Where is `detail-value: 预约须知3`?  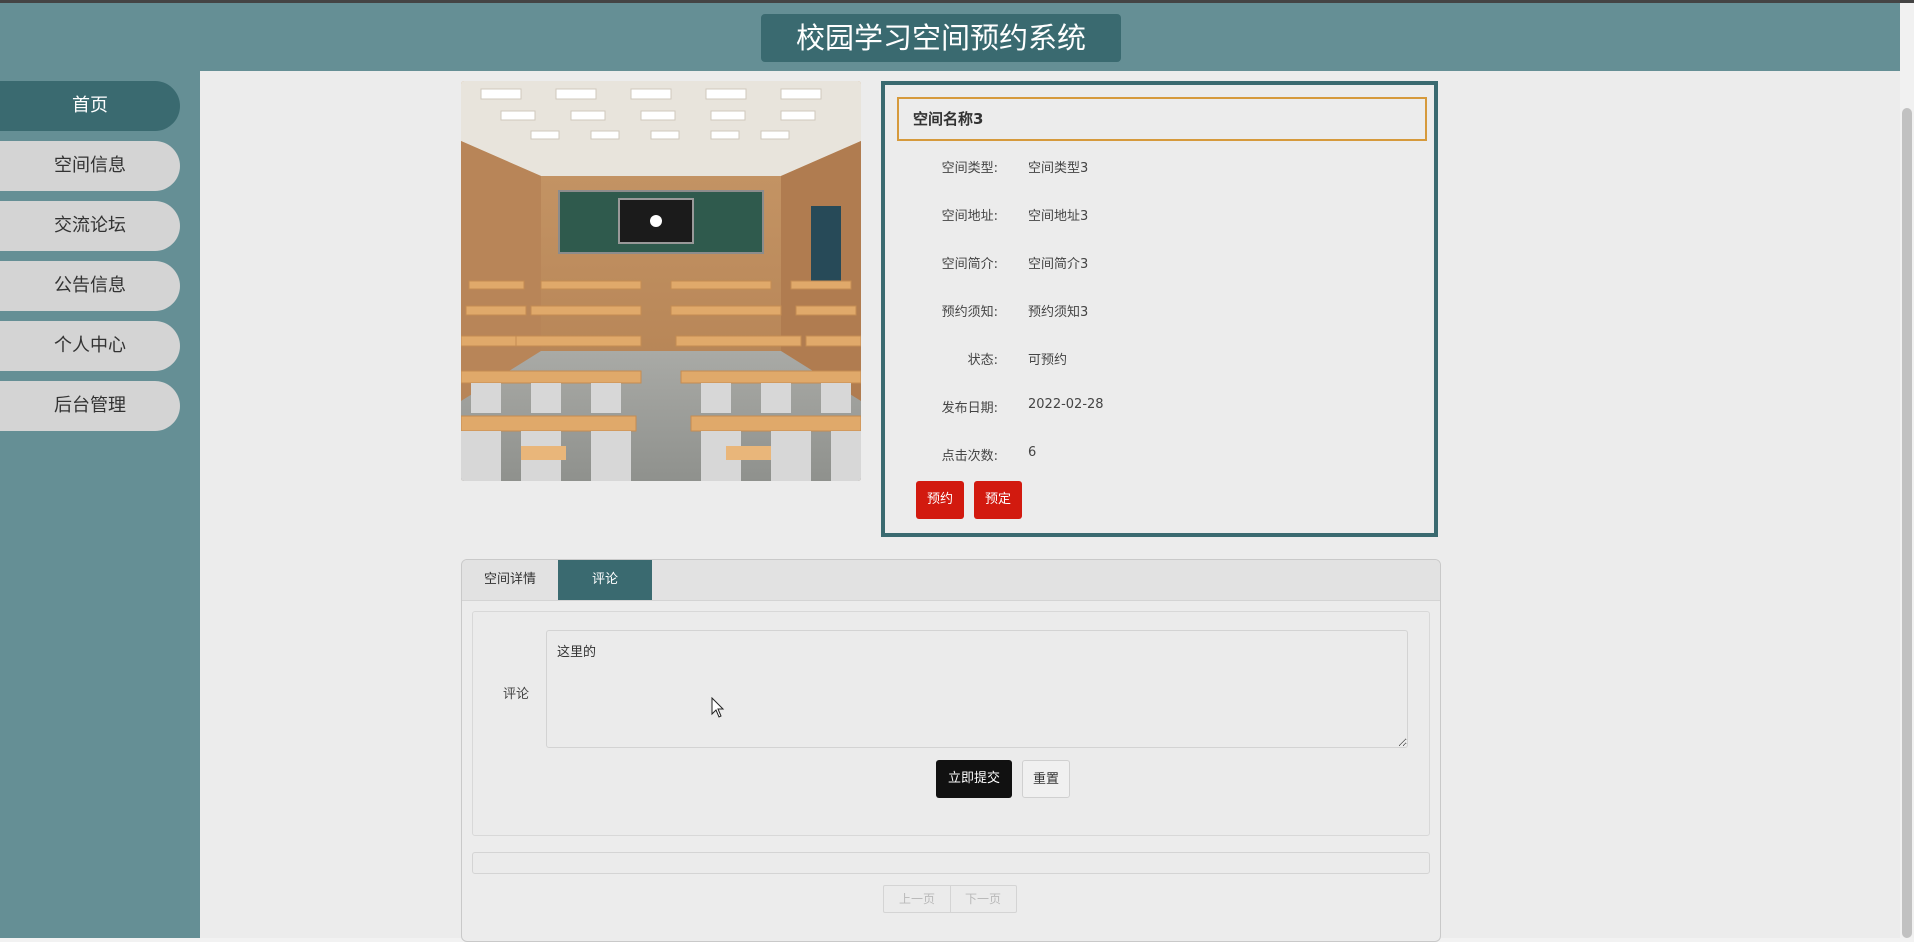 detail-value: 预约须知3 is located at coordinates (1058, 312).